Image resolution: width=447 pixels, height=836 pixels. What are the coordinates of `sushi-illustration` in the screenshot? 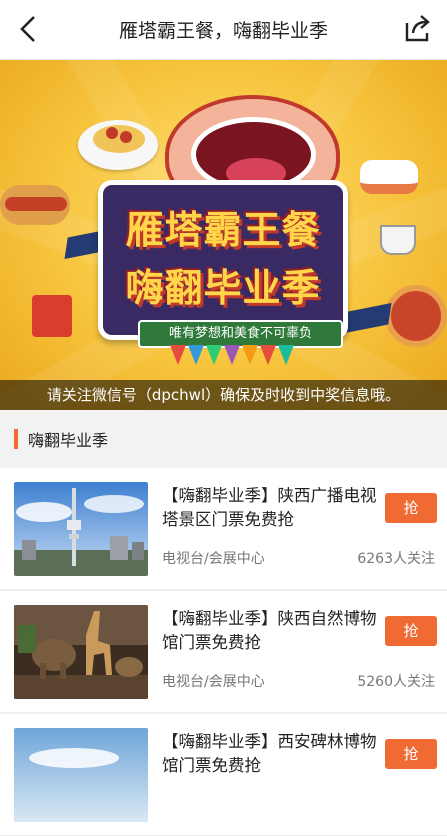 It's located at (389, 177).